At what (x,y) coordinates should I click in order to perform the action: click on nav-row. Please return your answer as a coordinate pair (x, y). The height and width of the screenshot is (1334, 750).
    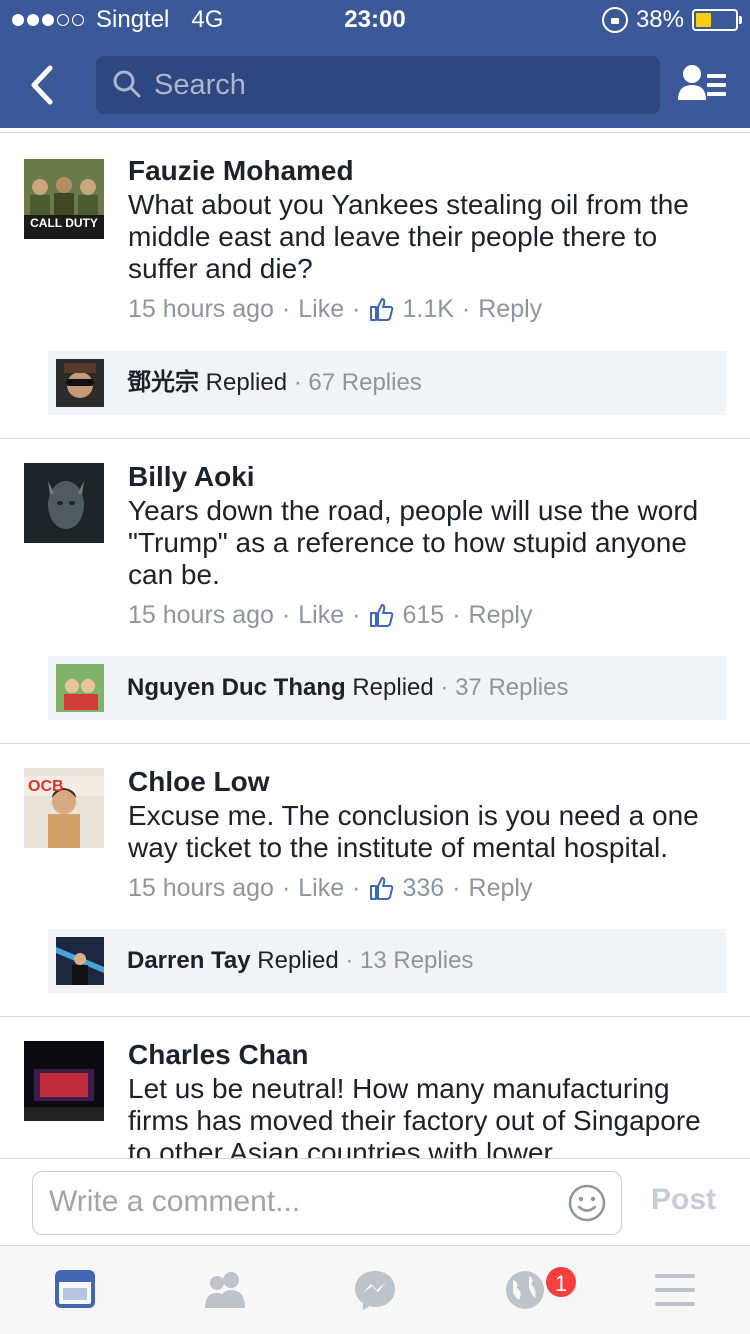
    Looking at the image, I should click on (375, 85).